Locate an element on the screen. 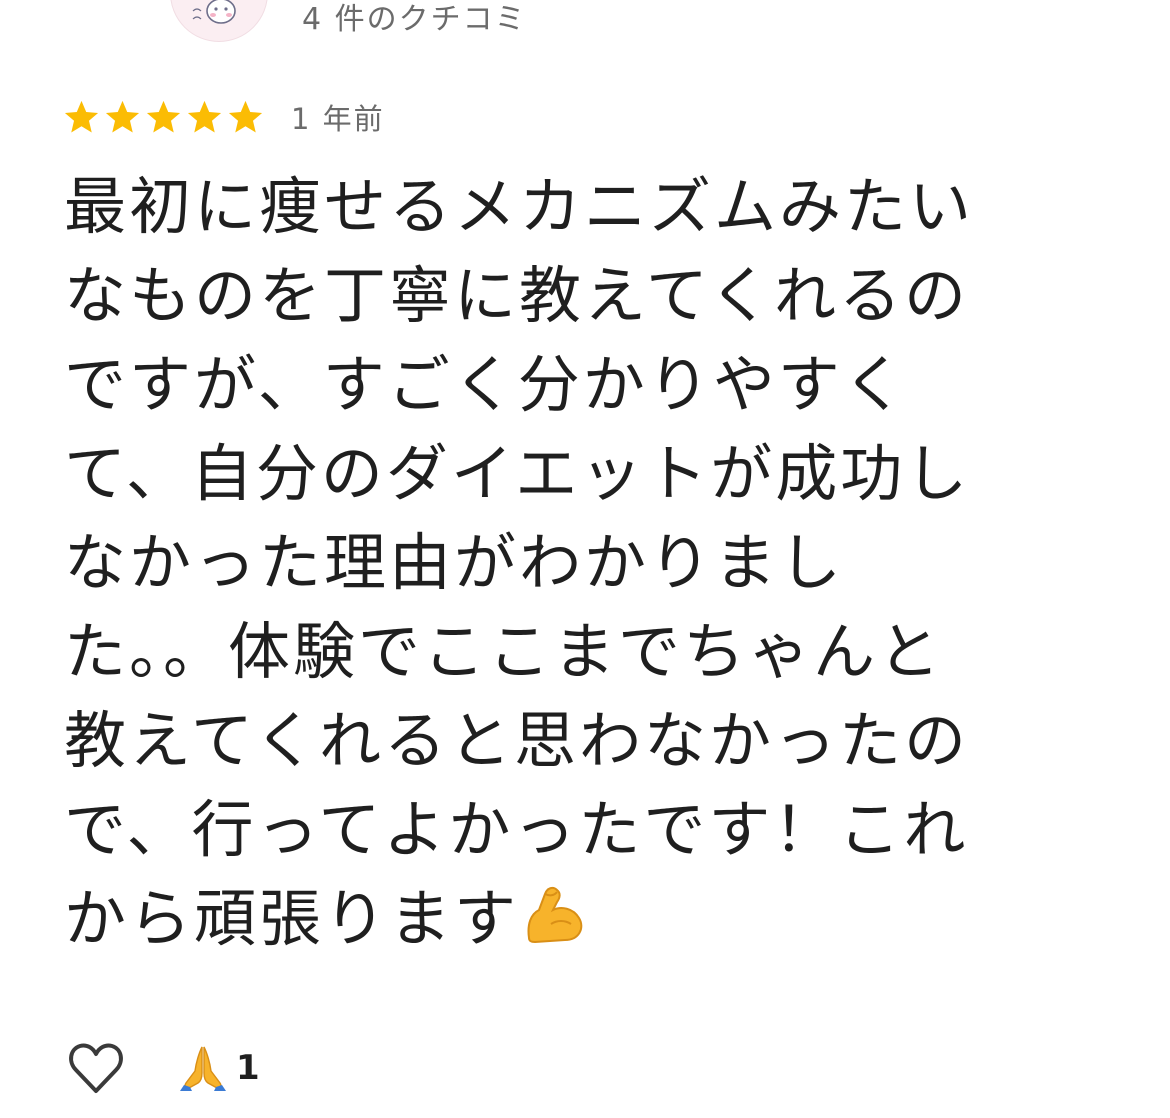 This screenshot has width=1170, height=1118. review-header: 4 件のクチコミ is located at coordinates (585, 30).